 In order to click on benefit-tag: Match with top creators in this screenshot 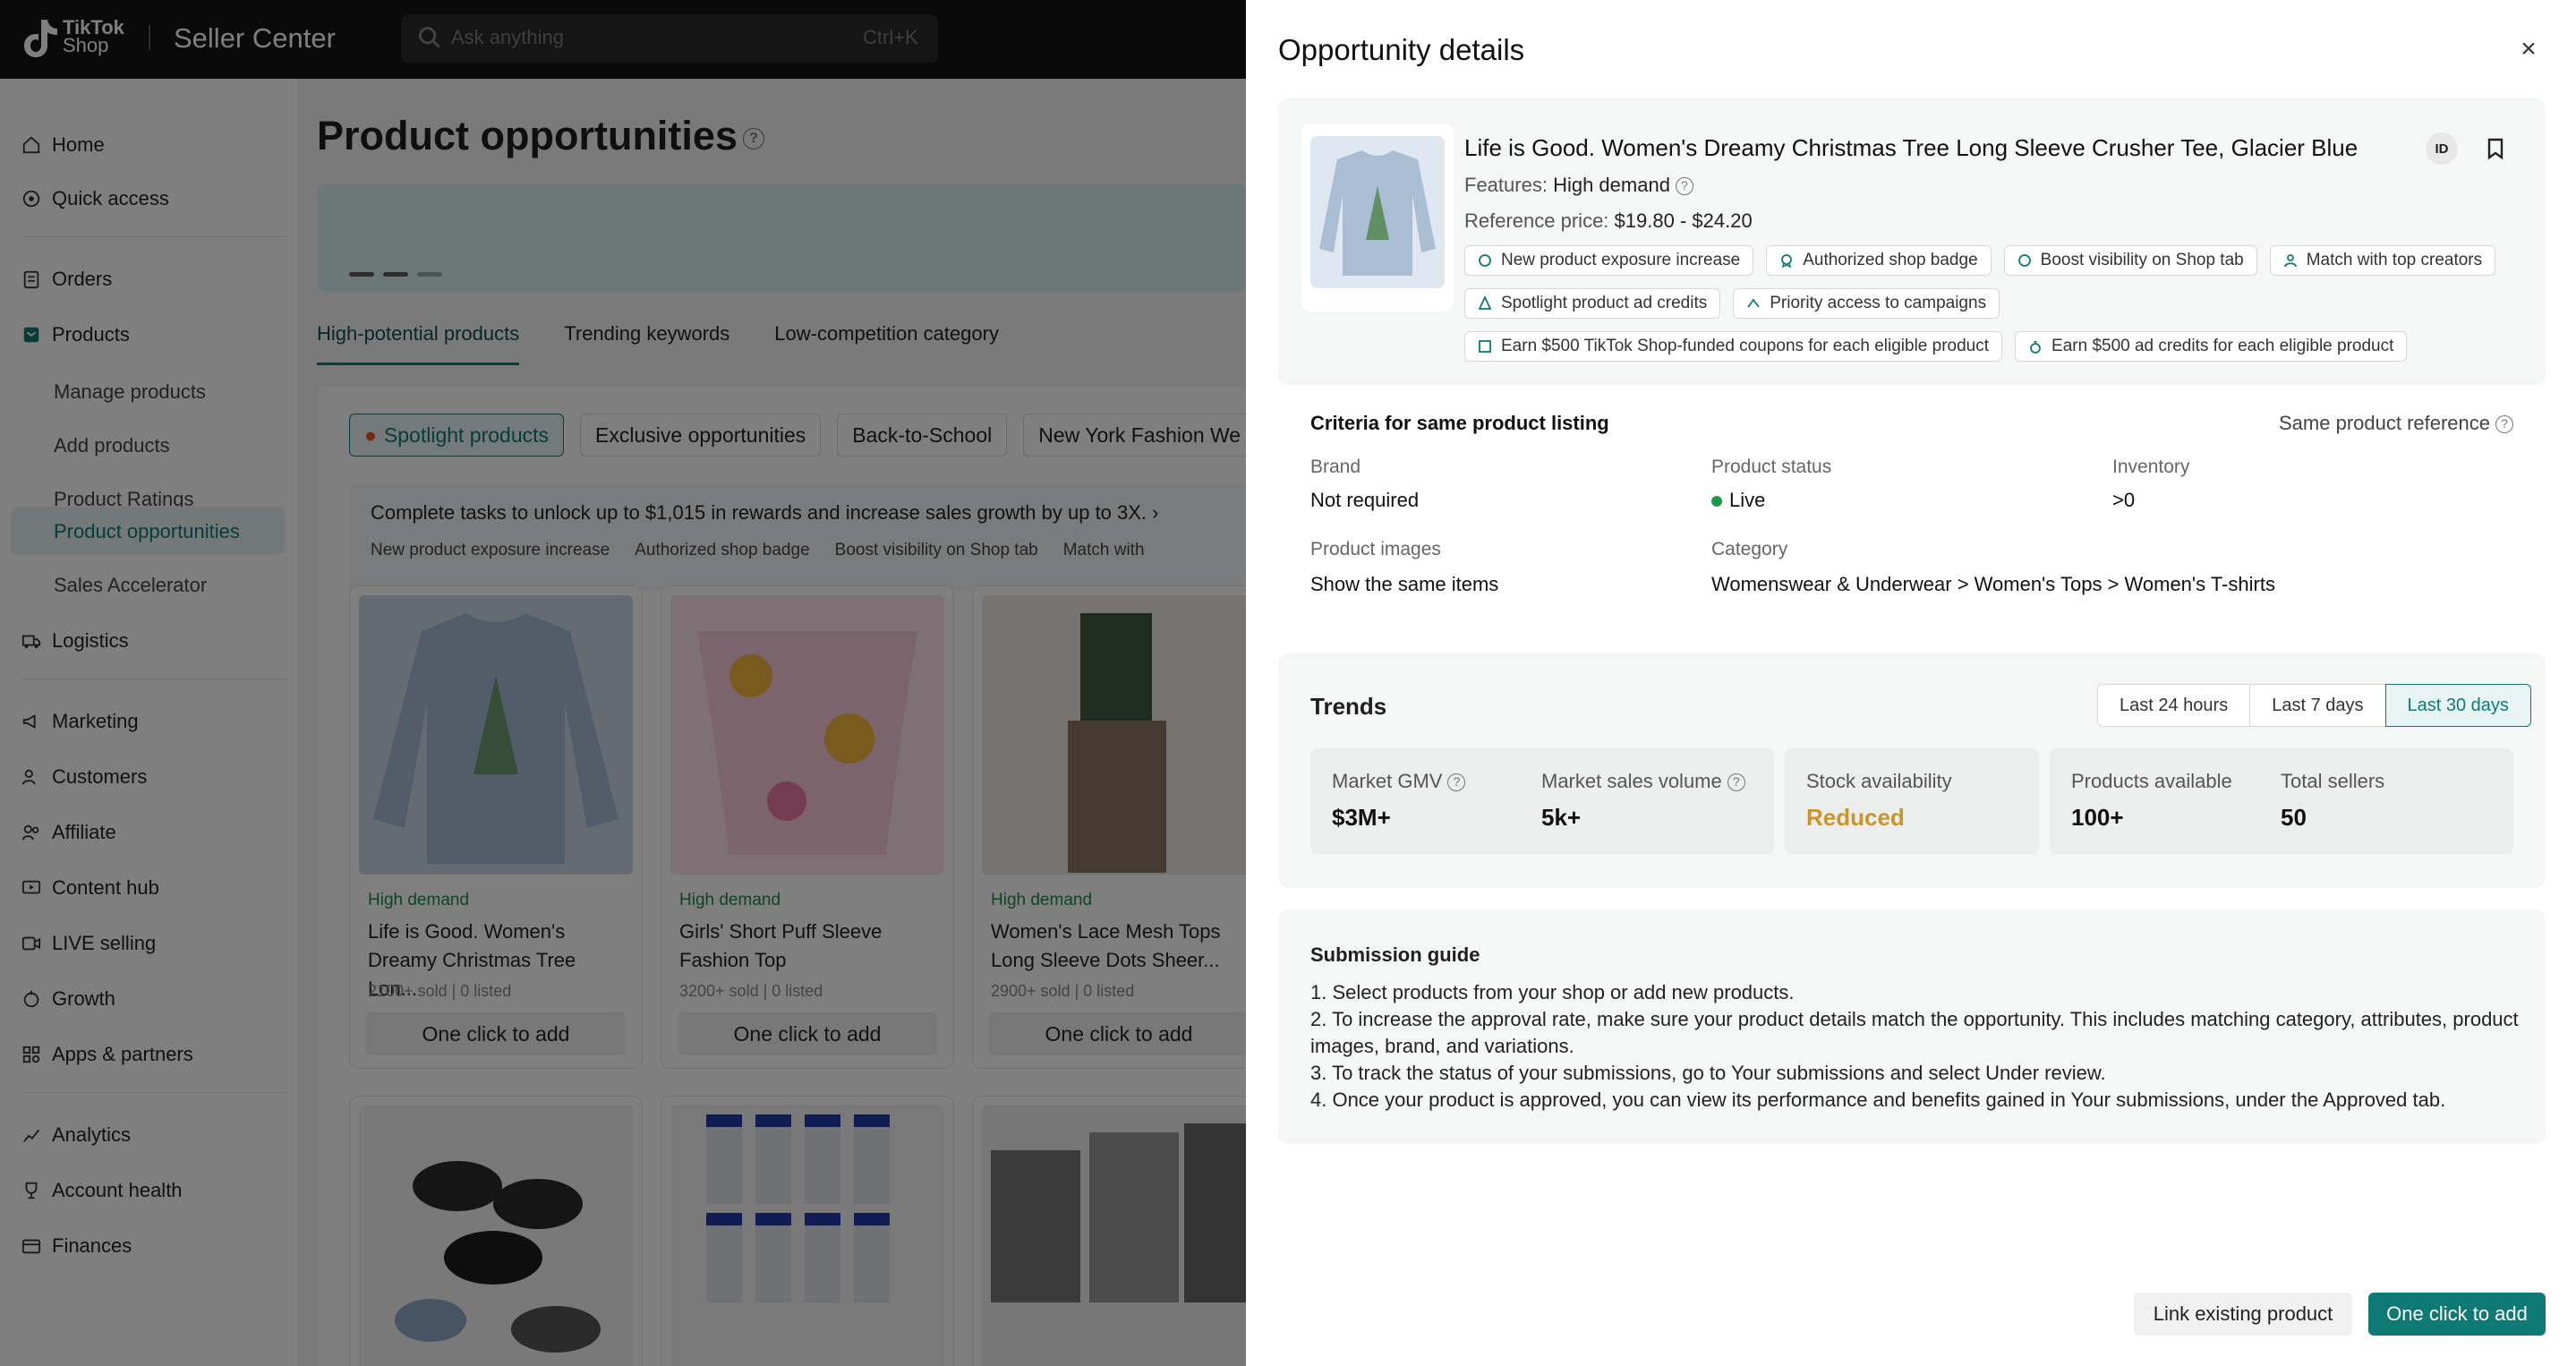, I will do `click(2382, 260)`.